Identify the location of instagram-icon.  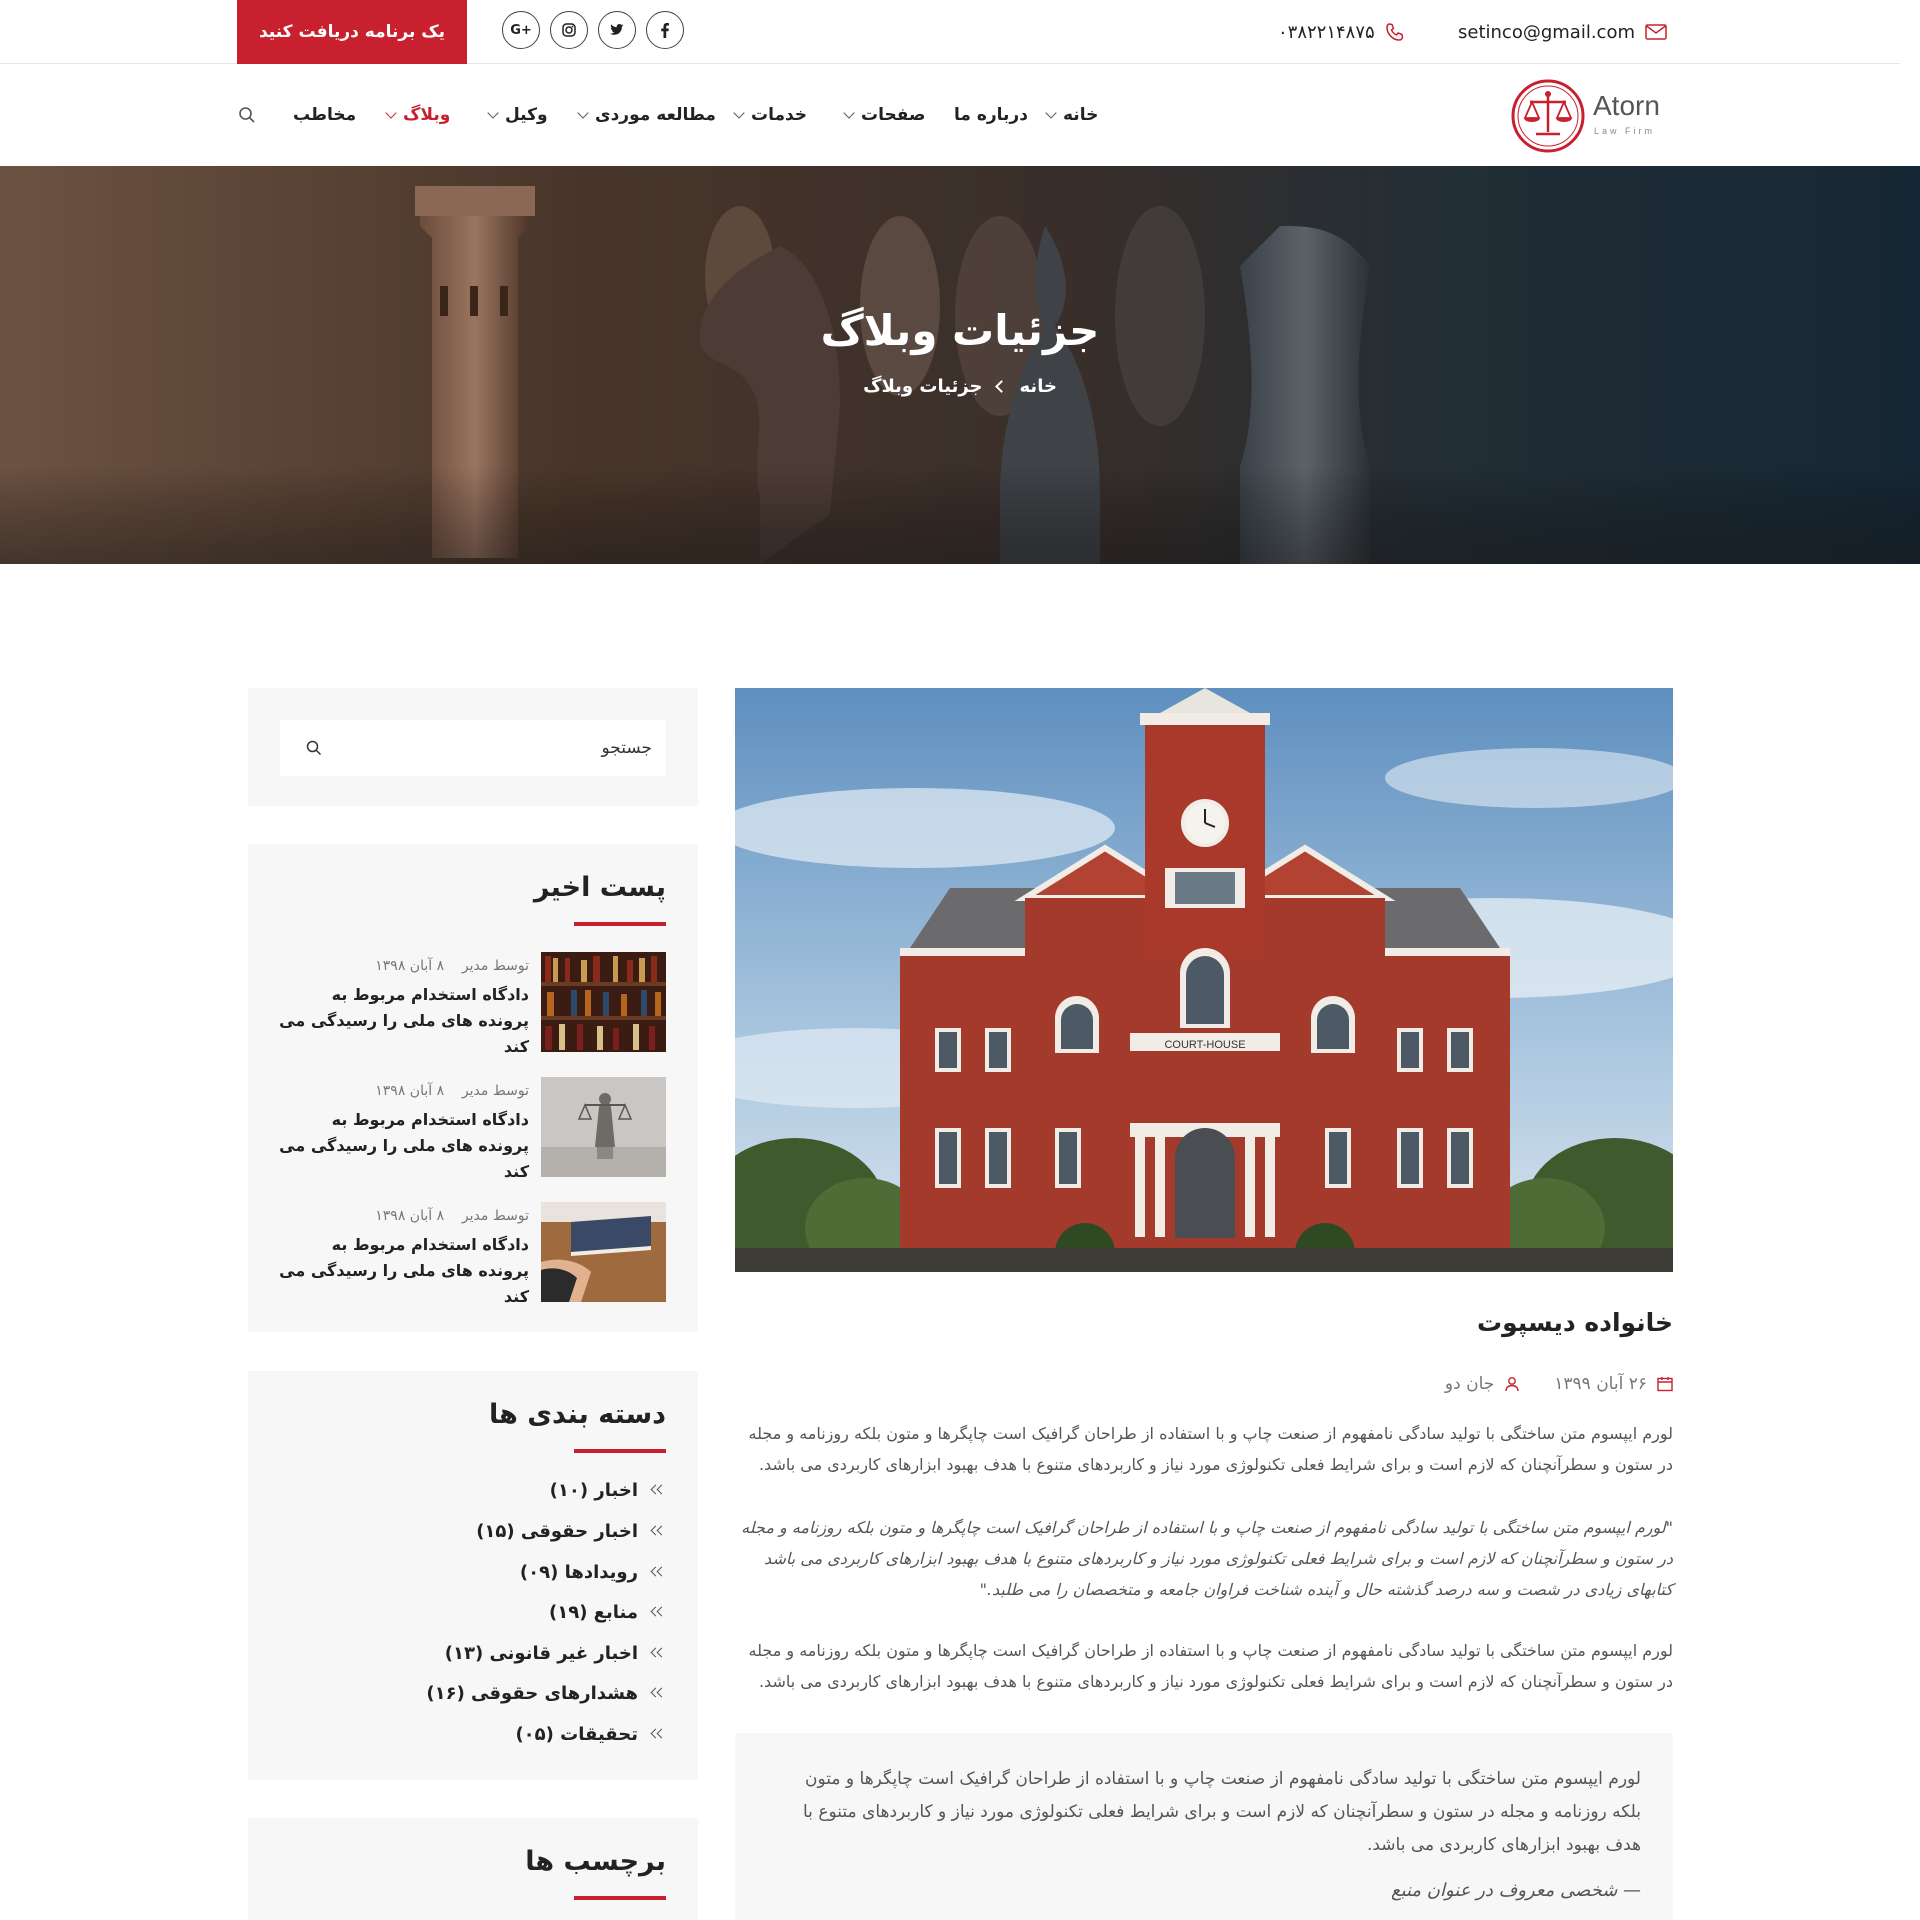
(569, 30).